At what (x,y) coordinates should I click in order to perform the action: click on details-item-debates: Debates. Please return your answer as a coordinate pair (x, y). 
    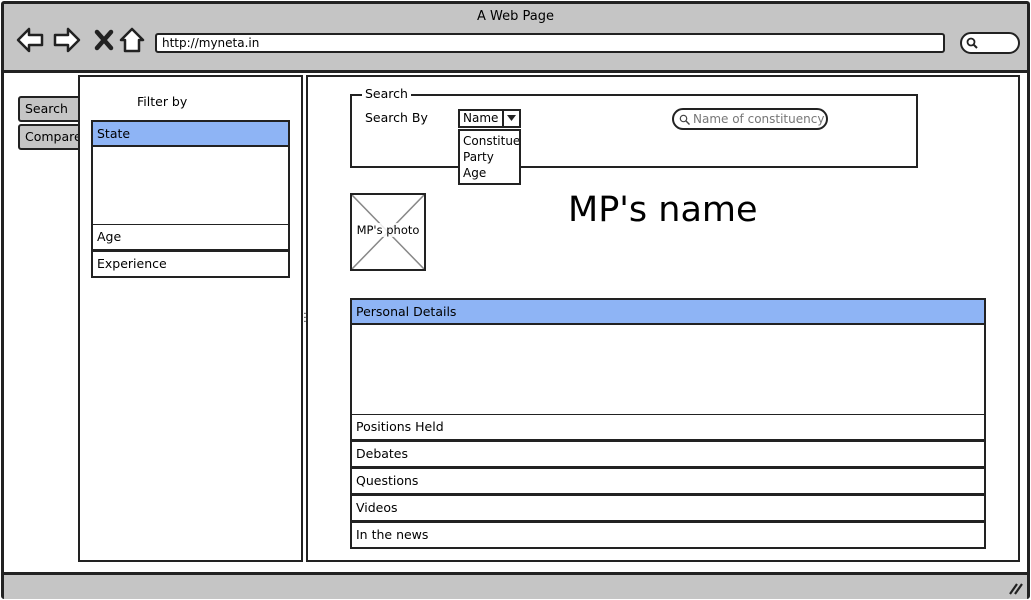
    Looking at the image, I should click on (668, 454).